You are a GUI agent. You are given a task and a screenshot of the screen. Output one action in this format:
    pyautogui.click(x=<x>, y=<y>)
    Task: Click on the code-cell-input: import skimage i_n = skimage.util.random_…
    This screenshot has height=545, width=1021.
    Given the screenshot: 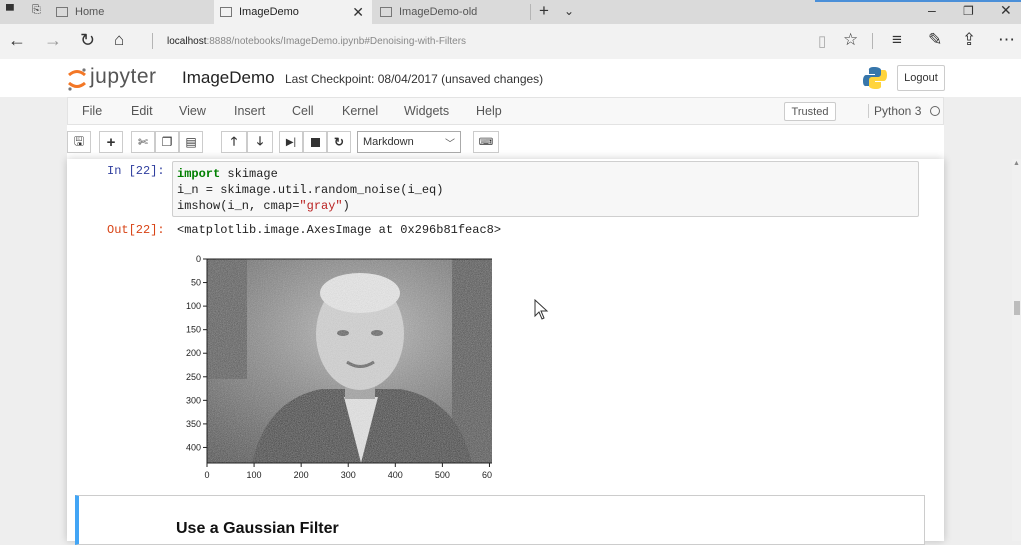 What is the action you would take?
    pyautogui.click(x=545, y=189)
    